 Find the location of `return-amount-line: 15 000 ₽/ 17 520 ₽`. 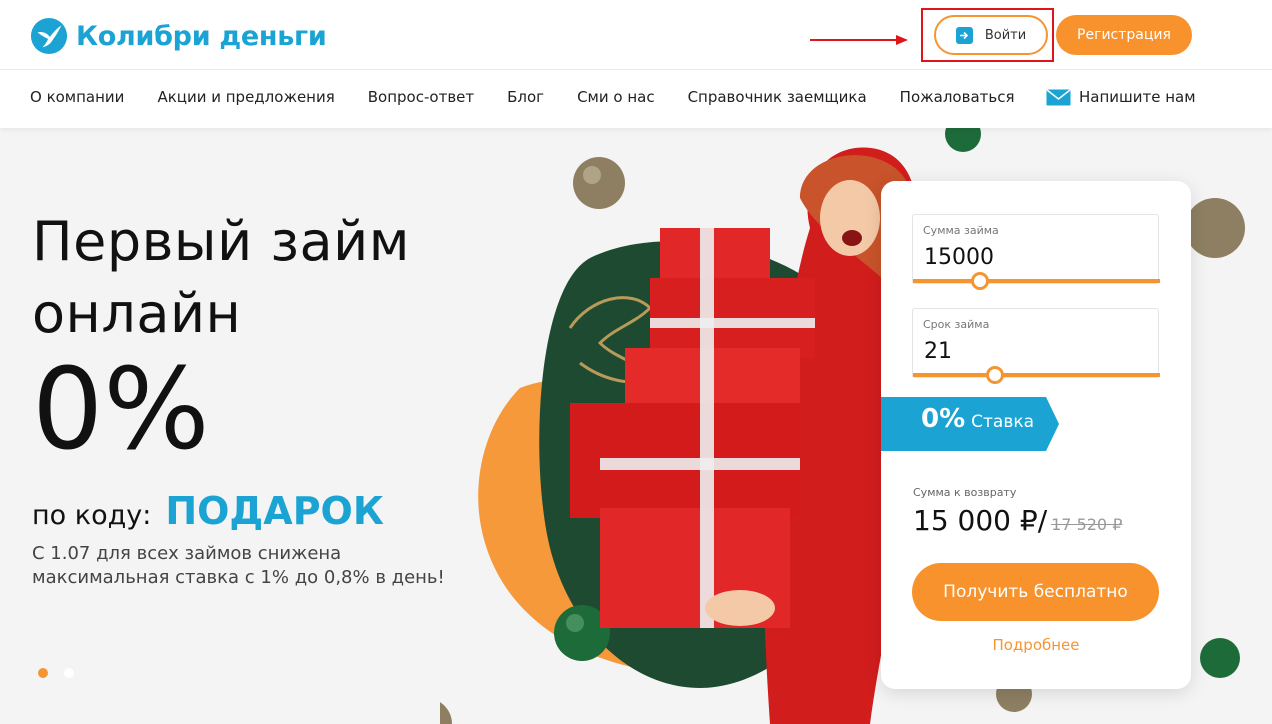

return-amount-line: 15 000 ₽/ 17 520 ₽ is located at coordinates (1017, 520).